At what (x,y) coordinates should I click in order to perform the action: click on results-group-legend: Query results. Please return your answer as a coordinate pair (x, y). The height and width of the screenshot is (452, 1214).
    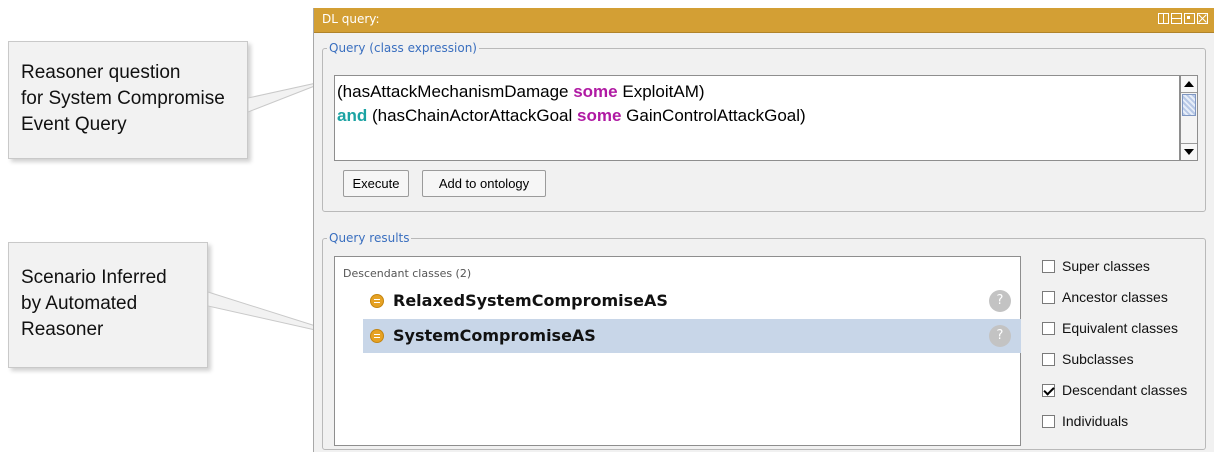
    Looking at the image, I should click on (369, 238).